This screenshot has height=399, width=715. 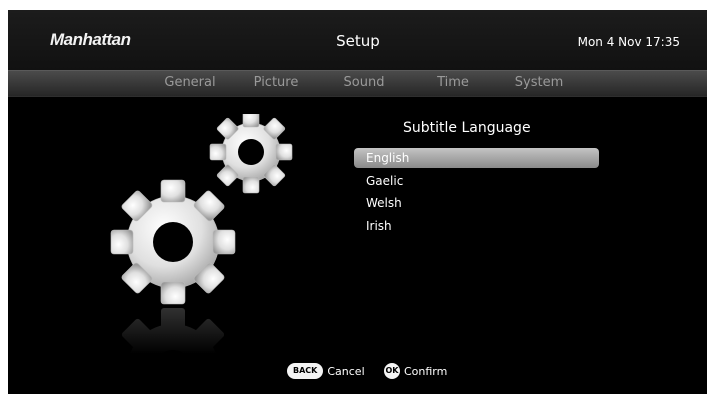 I want to click on tab-general: General, so click(x=190, y=83).